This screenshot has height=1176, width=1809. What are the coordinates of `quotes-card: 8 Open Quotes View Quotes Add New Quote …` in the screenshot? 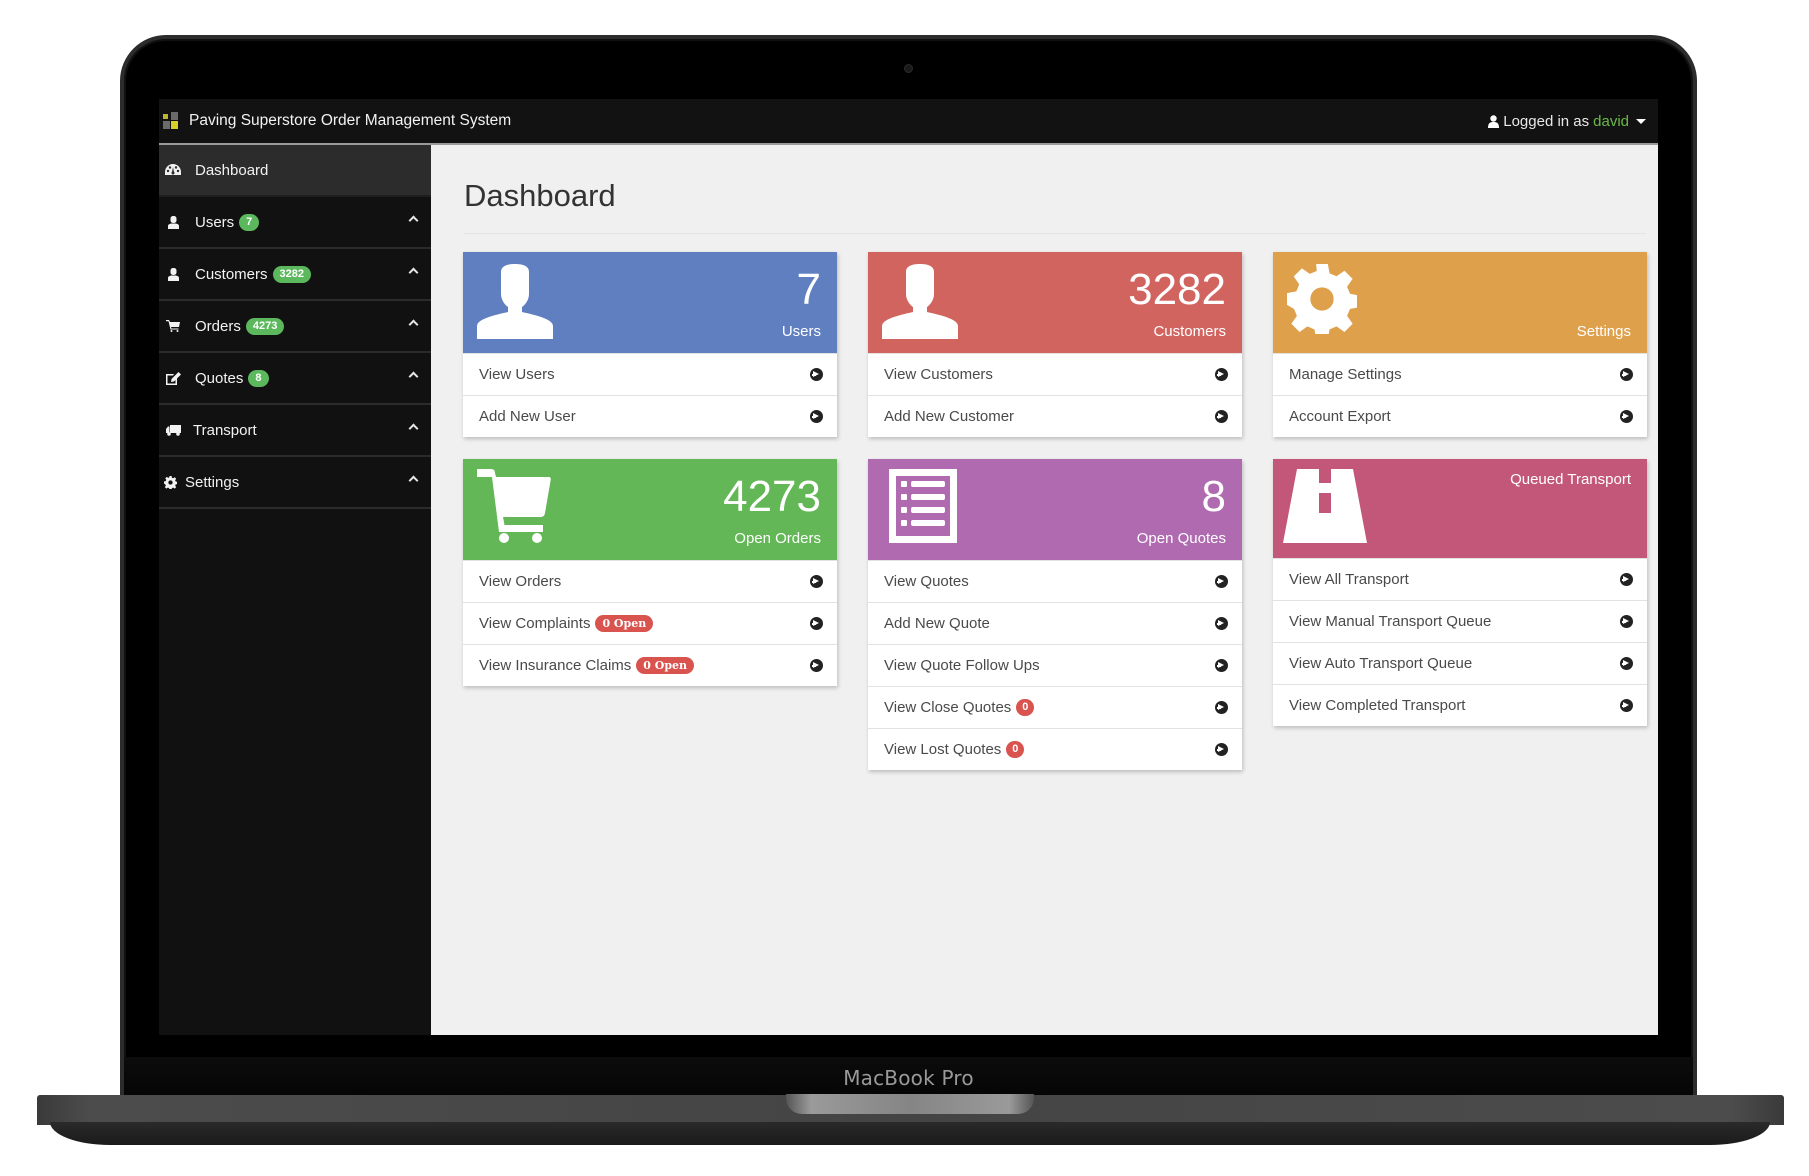 It's located at (1055, 614).